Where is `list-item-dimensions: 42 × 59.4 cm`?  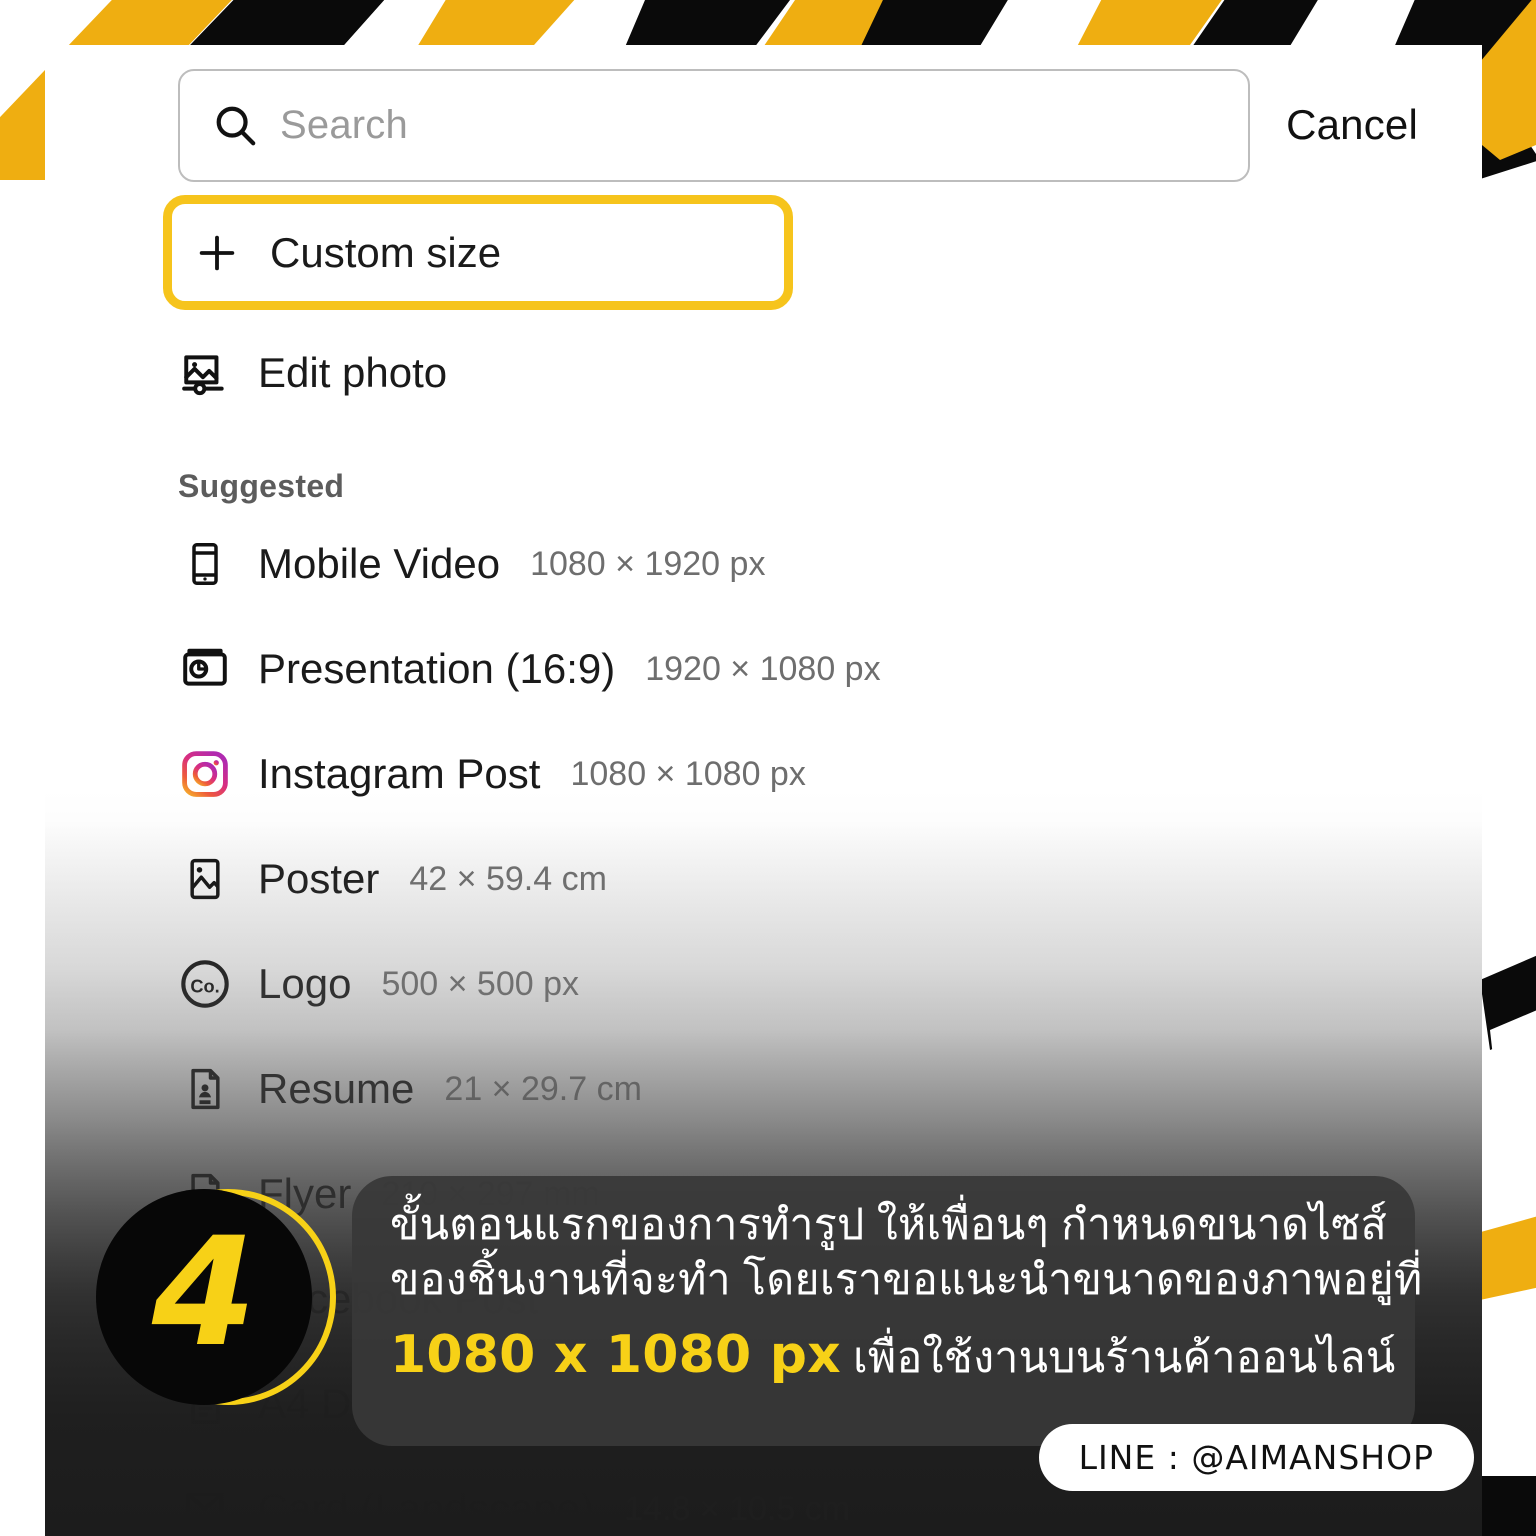
list-item-dimensions: 42 × 59.4 cm is located at coordinates (508, 878).